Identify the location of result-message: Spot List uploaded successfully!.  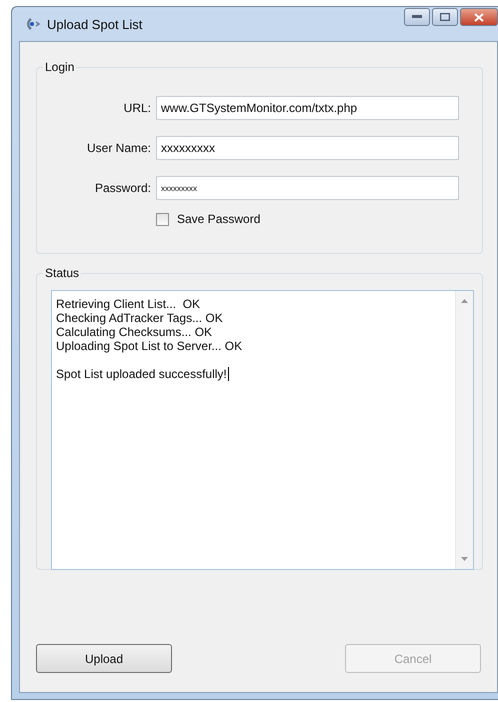
(141, 374).